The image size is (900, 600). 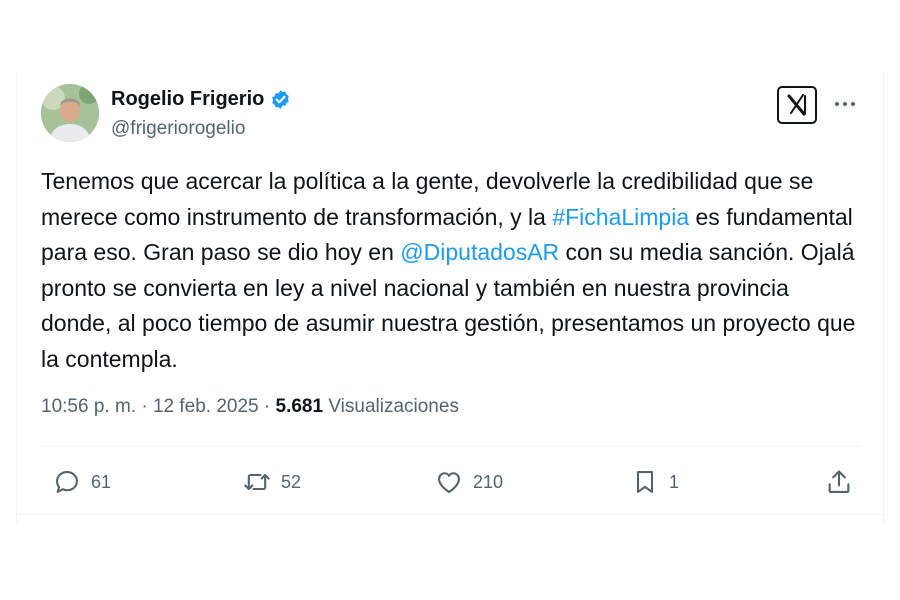 I want to click on reply-button: 61, so click(x=82, y=482).